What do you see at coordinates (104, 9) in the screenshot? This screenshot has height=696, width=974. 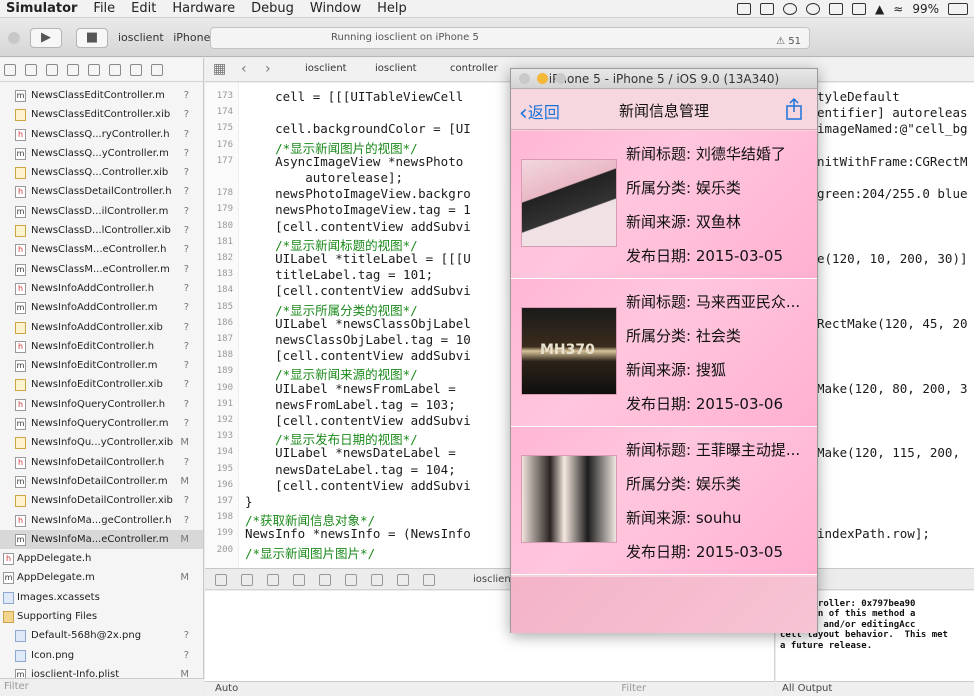 I see `menu-file: File` at bounding box center [104, 9].